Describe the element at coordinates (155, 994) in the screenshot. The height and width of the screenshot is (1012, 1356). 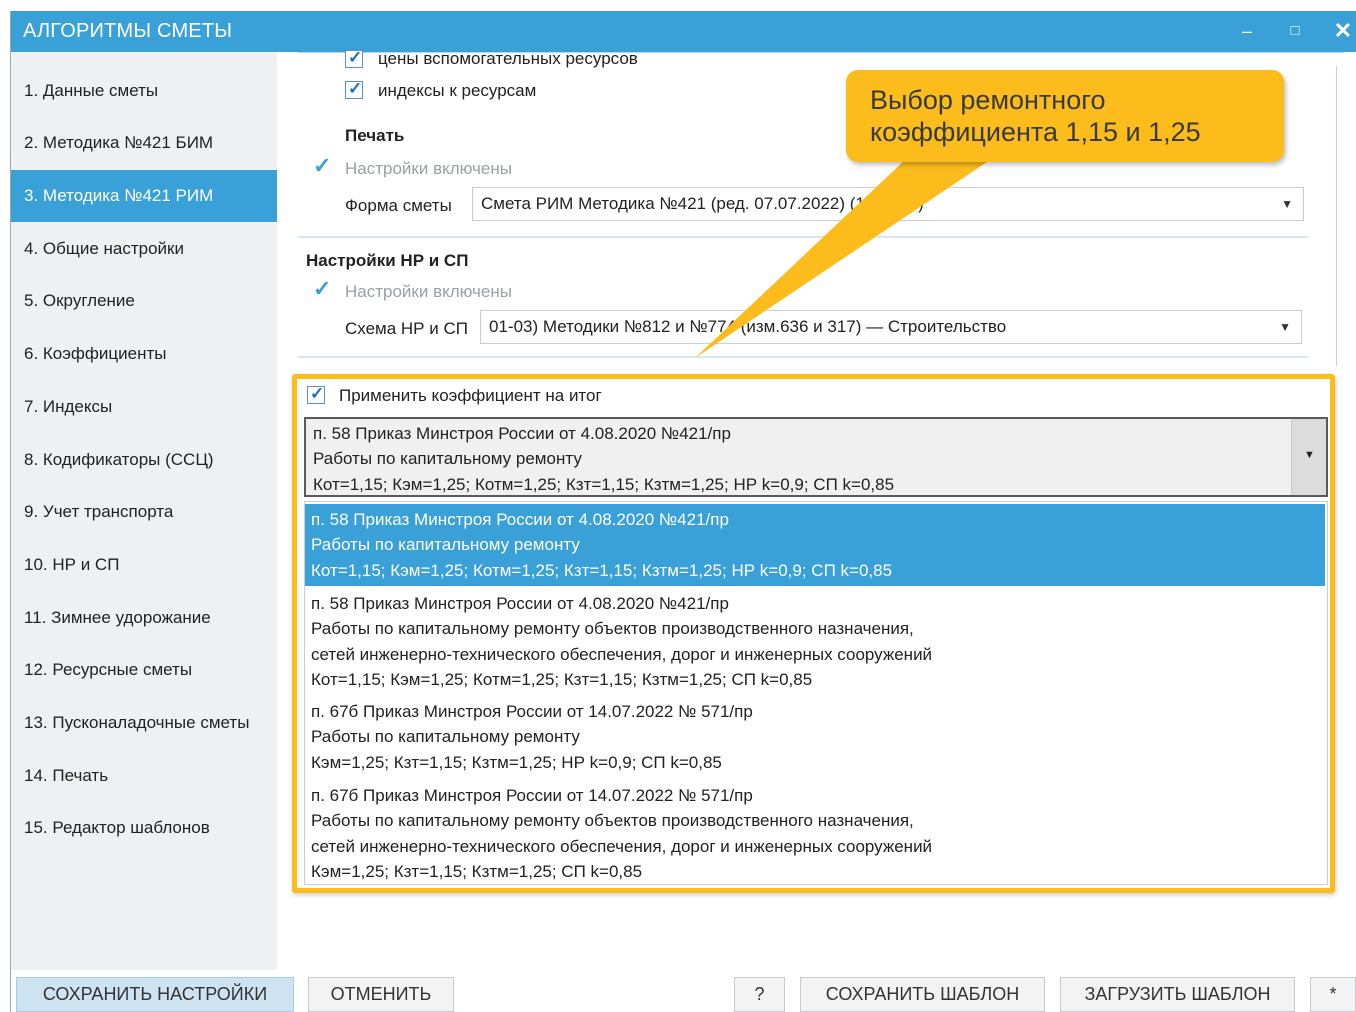
I see `save-settings-button: СОХРАНИТЬ НАСТРОЙКИ` at that location.